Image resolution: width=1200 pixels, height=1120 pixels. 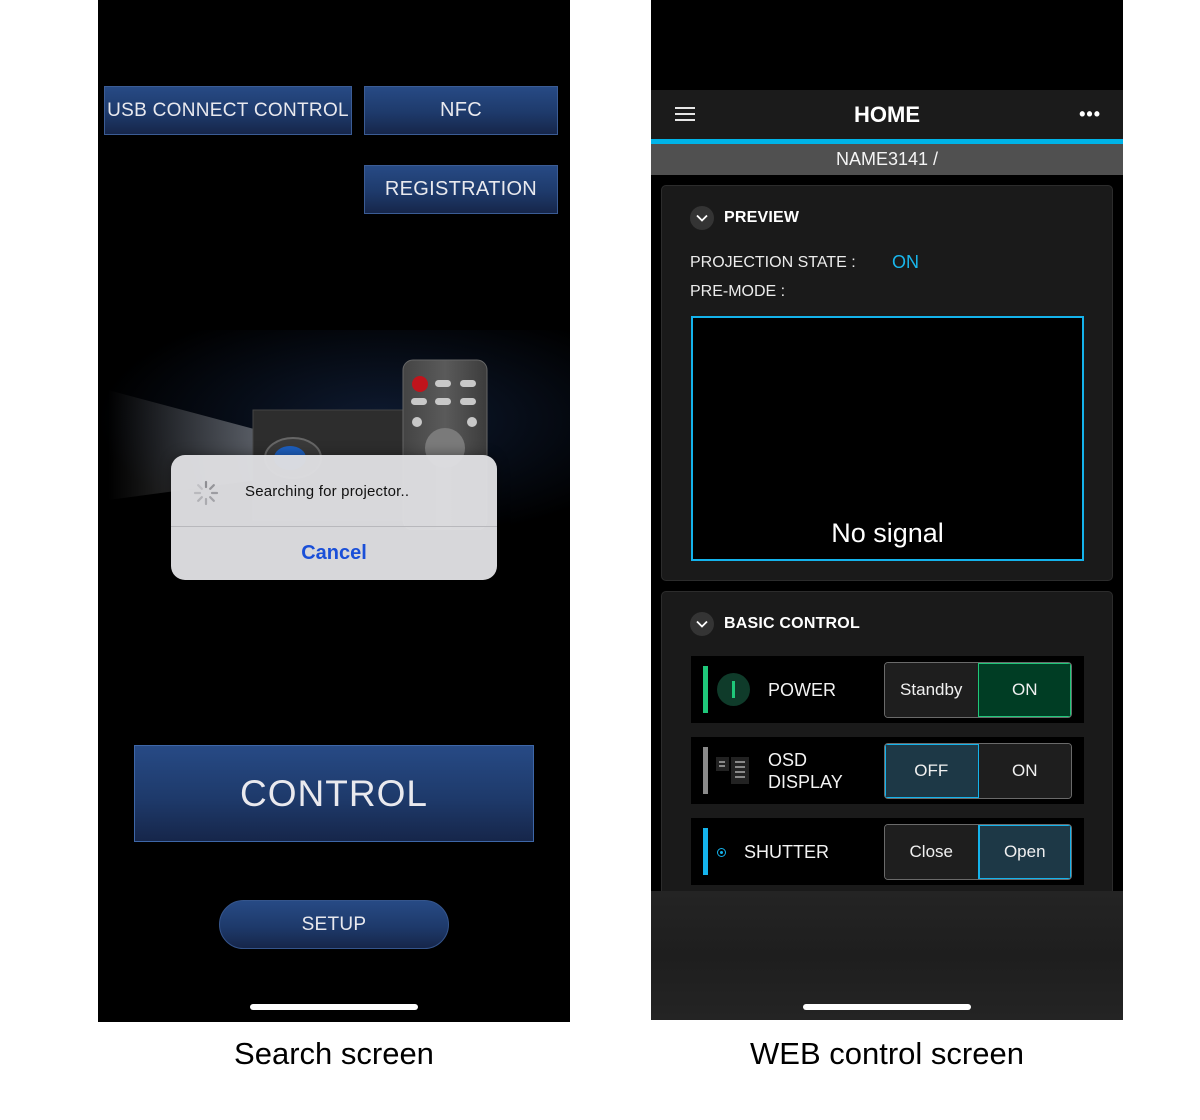 I want to click on search-screen-caption: Search screen, so click(x=334, y=1053).